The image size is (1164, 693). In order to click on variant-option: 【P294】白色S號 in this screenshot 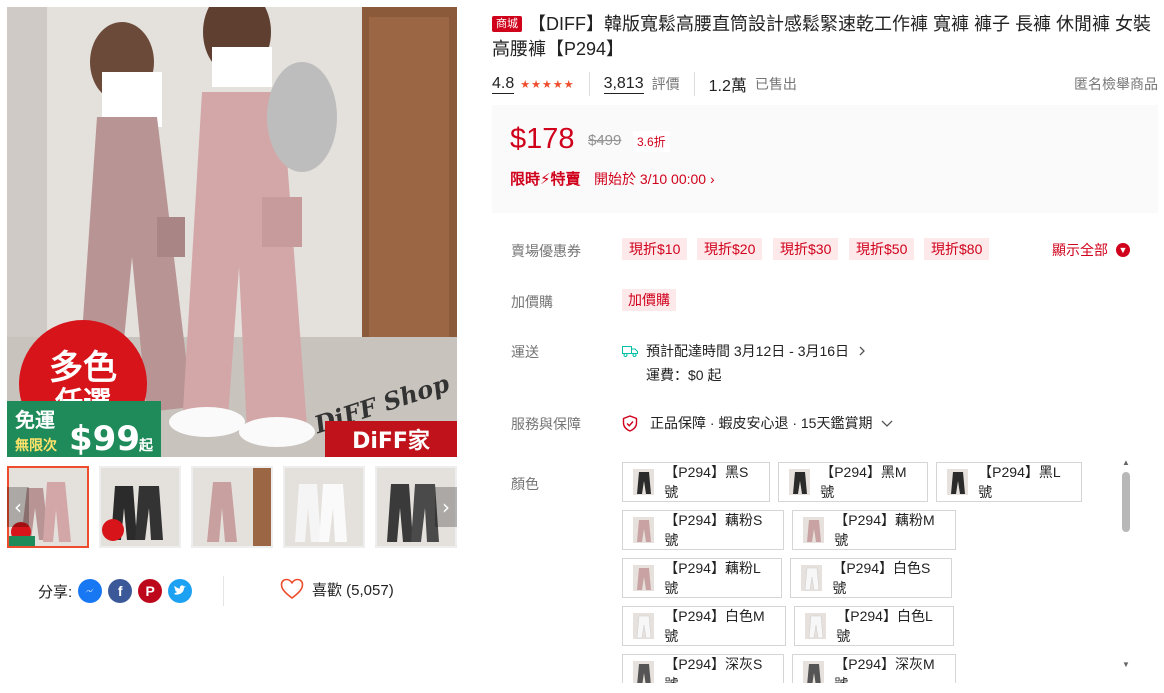, I will do `click(871, 578)`.